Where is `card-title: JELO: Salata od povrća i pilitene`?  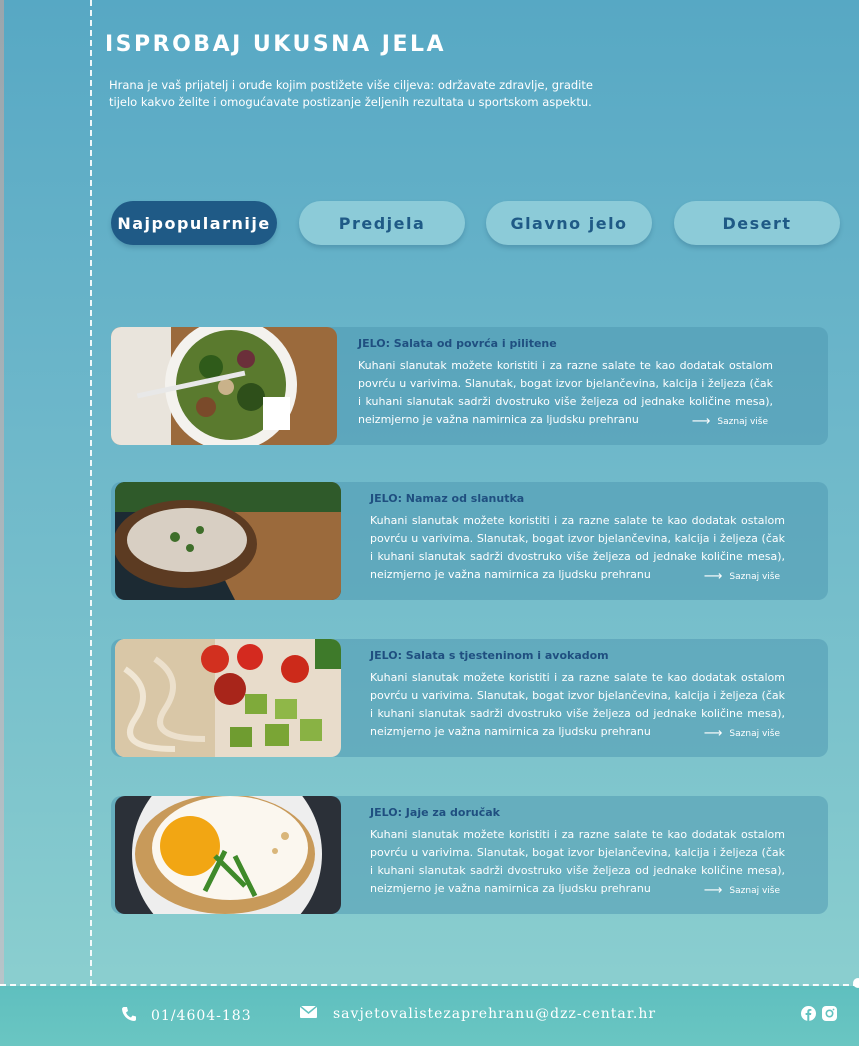
card-title: JELO: Salata od povrća i pilitene is located at coordinates (457, 343).